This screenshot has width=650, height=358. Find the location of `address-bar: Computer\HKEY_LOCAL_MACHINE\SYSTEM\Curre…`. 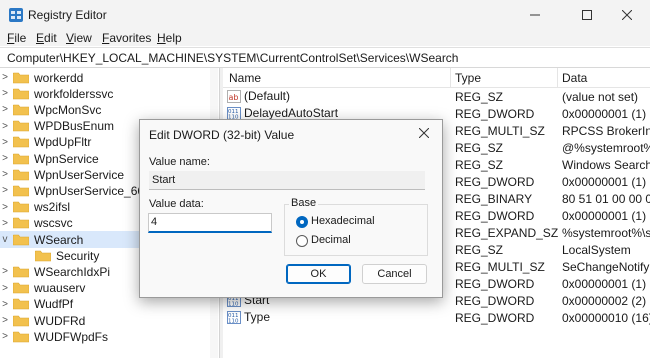

address-bar: Computer\HKEY_LOCAL_MACHINE\SYSTEM\Curre… is located at coordinates (325, 57).